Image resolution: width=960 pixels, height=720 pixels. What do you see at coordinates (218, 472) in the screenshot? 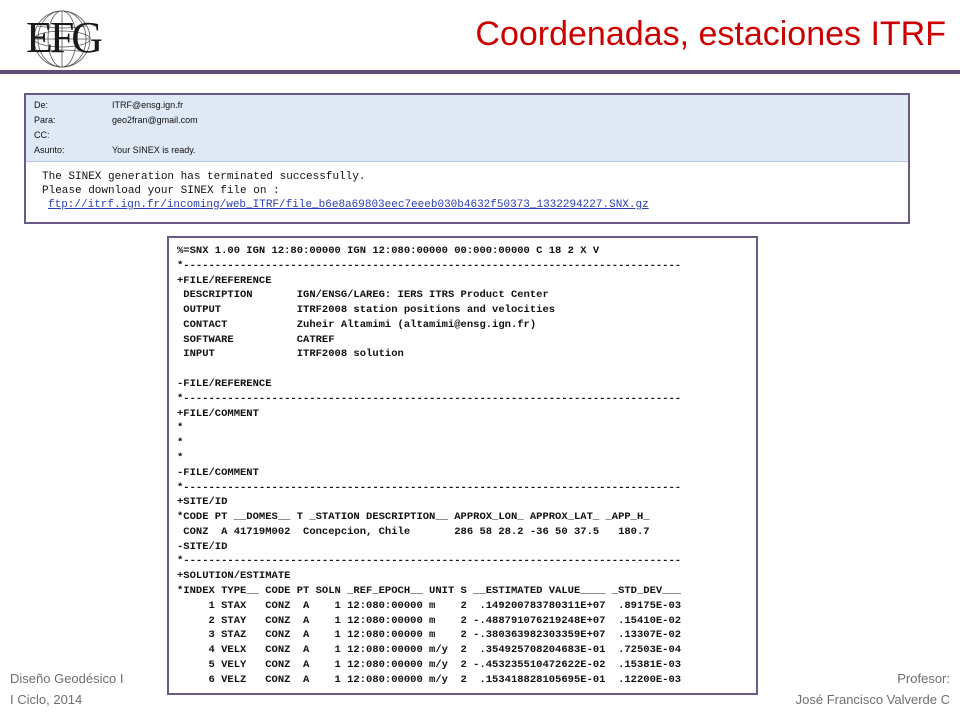
I see `sinex-line: -FILE/COMMENT` at bounding box center [218, 472].